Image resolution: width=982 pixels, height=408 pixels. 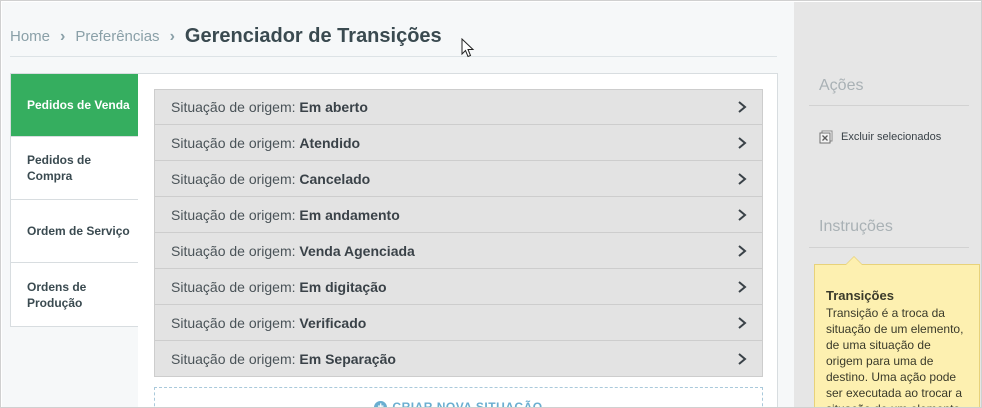 What do you see at coordinates (381, 403) in the screenshot?
I see `plus-circle-icon: +` at bounding box center [381, 403].